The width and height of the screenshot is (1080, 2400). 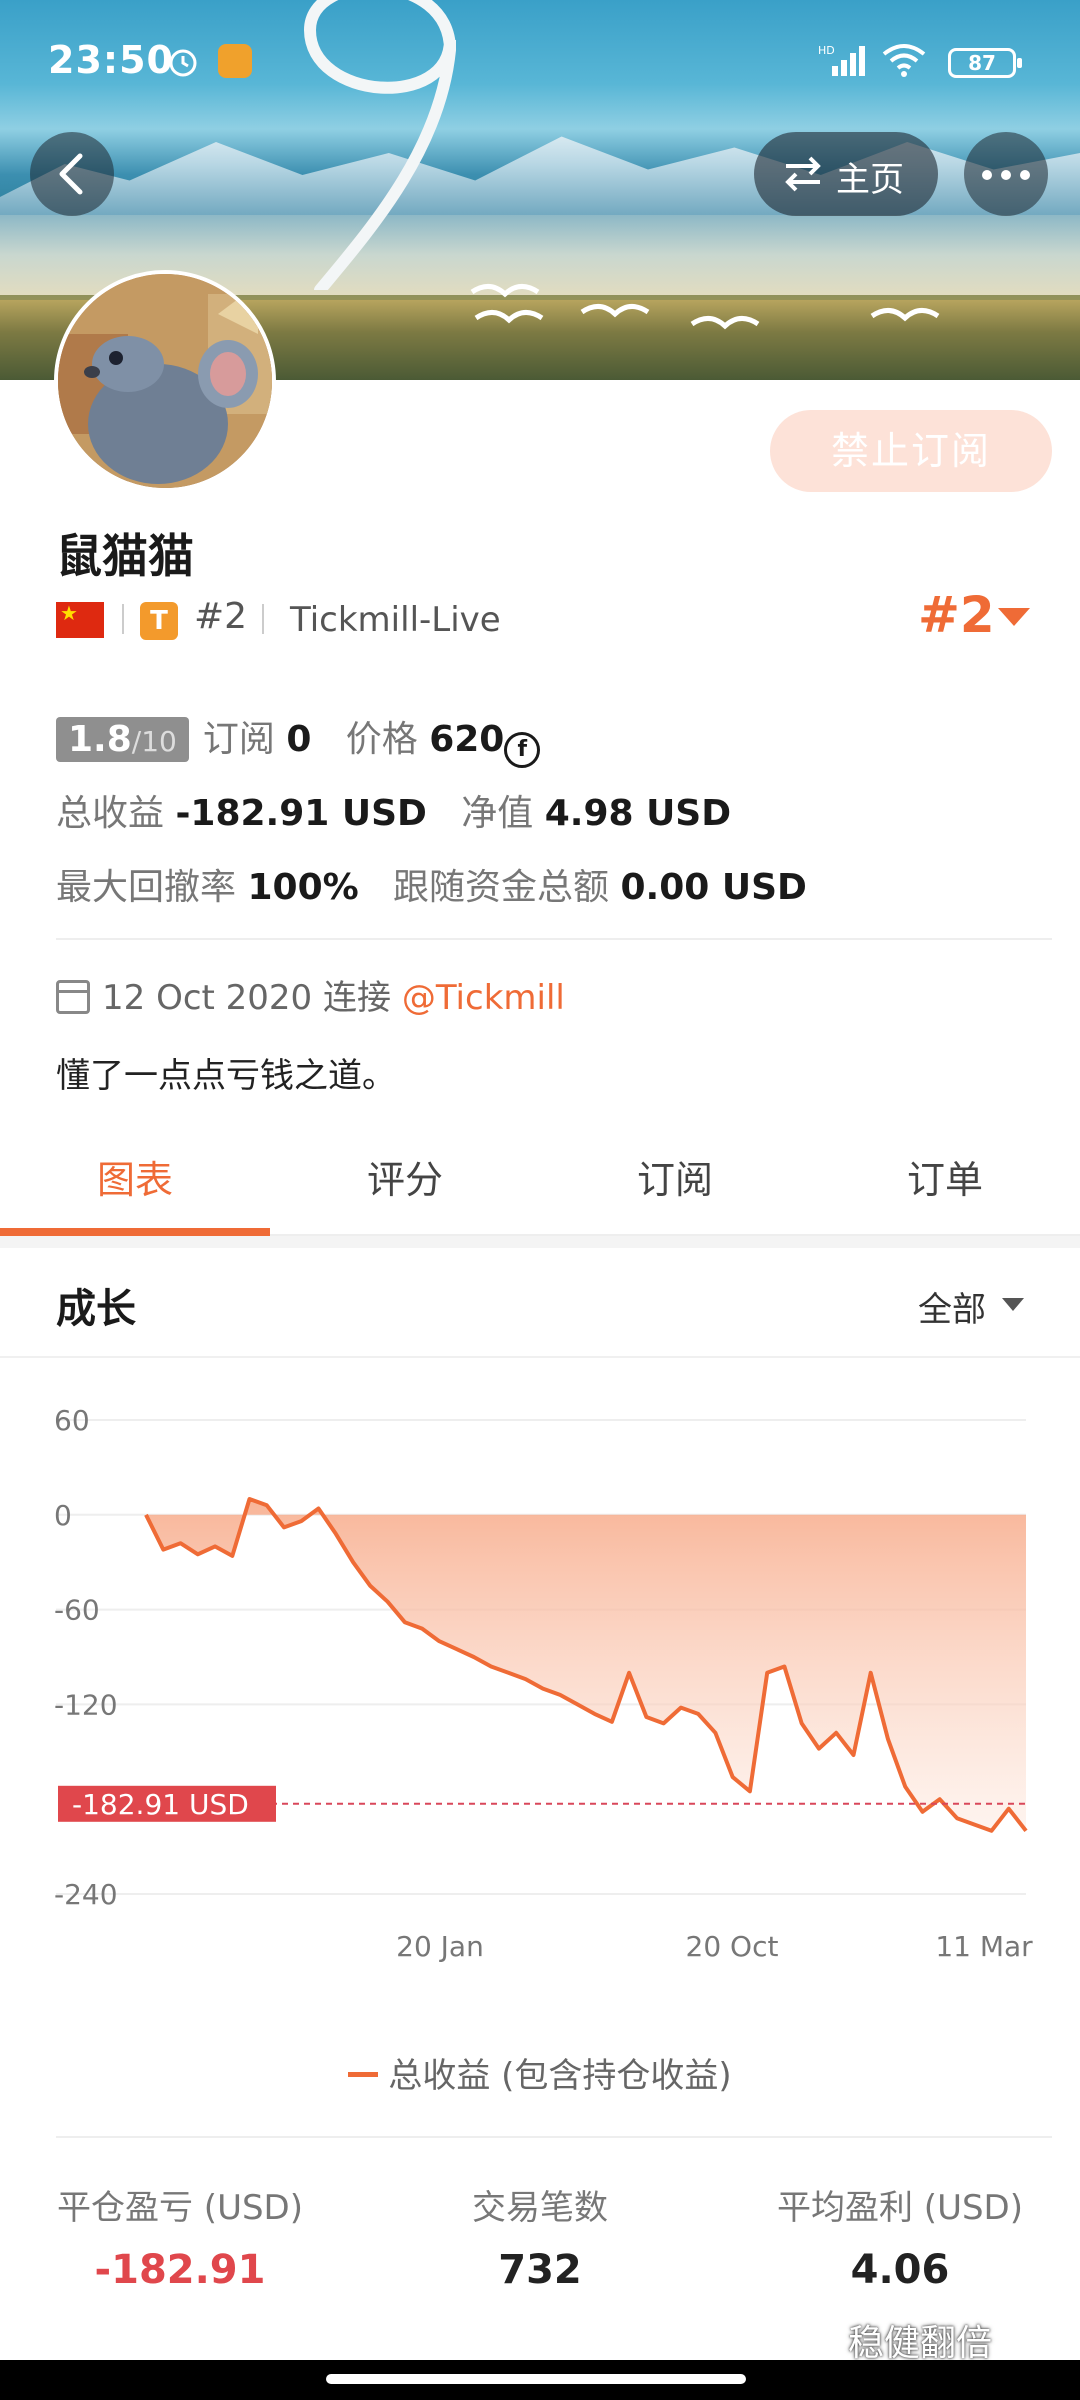 What do you see at coordinates (540, 2270) in the screenshot?
I see `summary-value: 732` at bounding box center [540, 2270].